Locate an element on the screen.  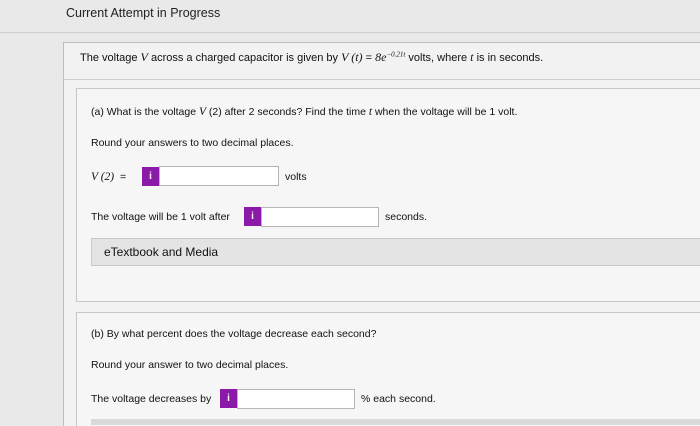
intro-post2: is in seconds. is located at coordinates (508, 58).